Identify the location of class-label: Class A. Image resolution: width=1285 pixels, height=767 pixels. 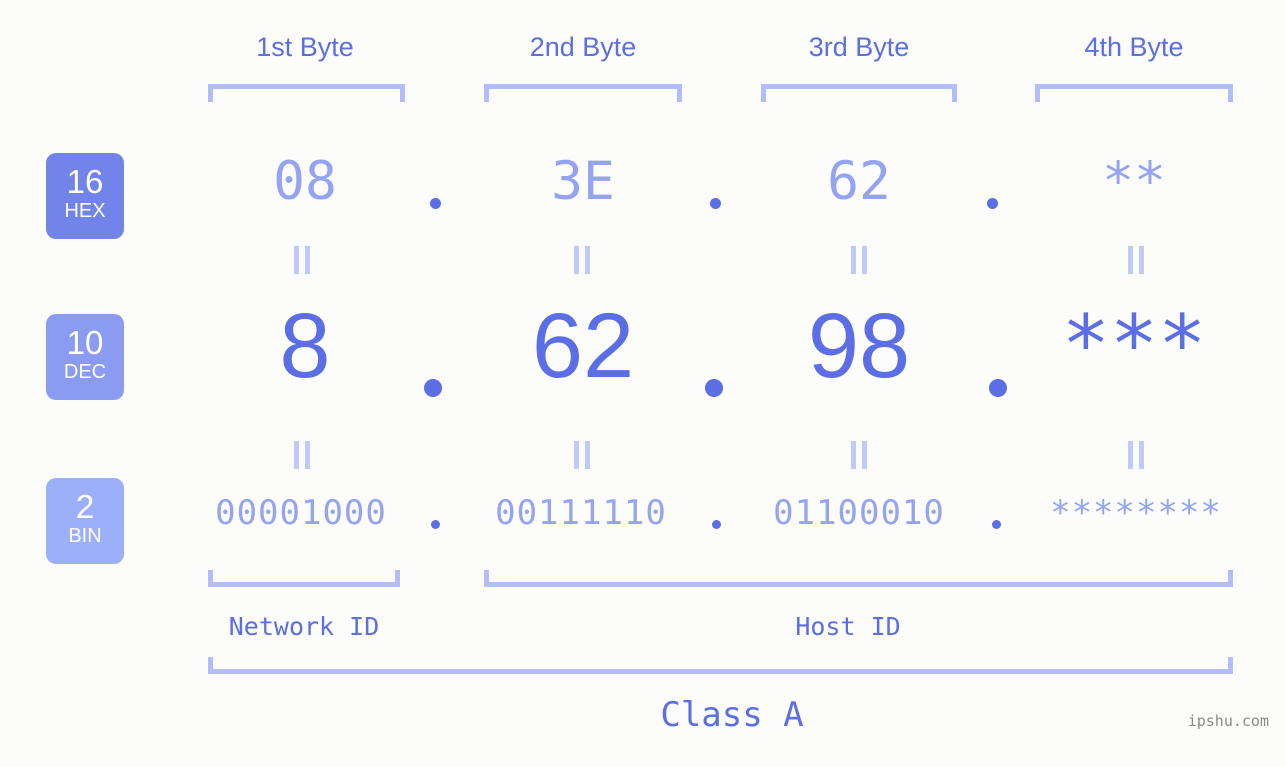
(732, 715).